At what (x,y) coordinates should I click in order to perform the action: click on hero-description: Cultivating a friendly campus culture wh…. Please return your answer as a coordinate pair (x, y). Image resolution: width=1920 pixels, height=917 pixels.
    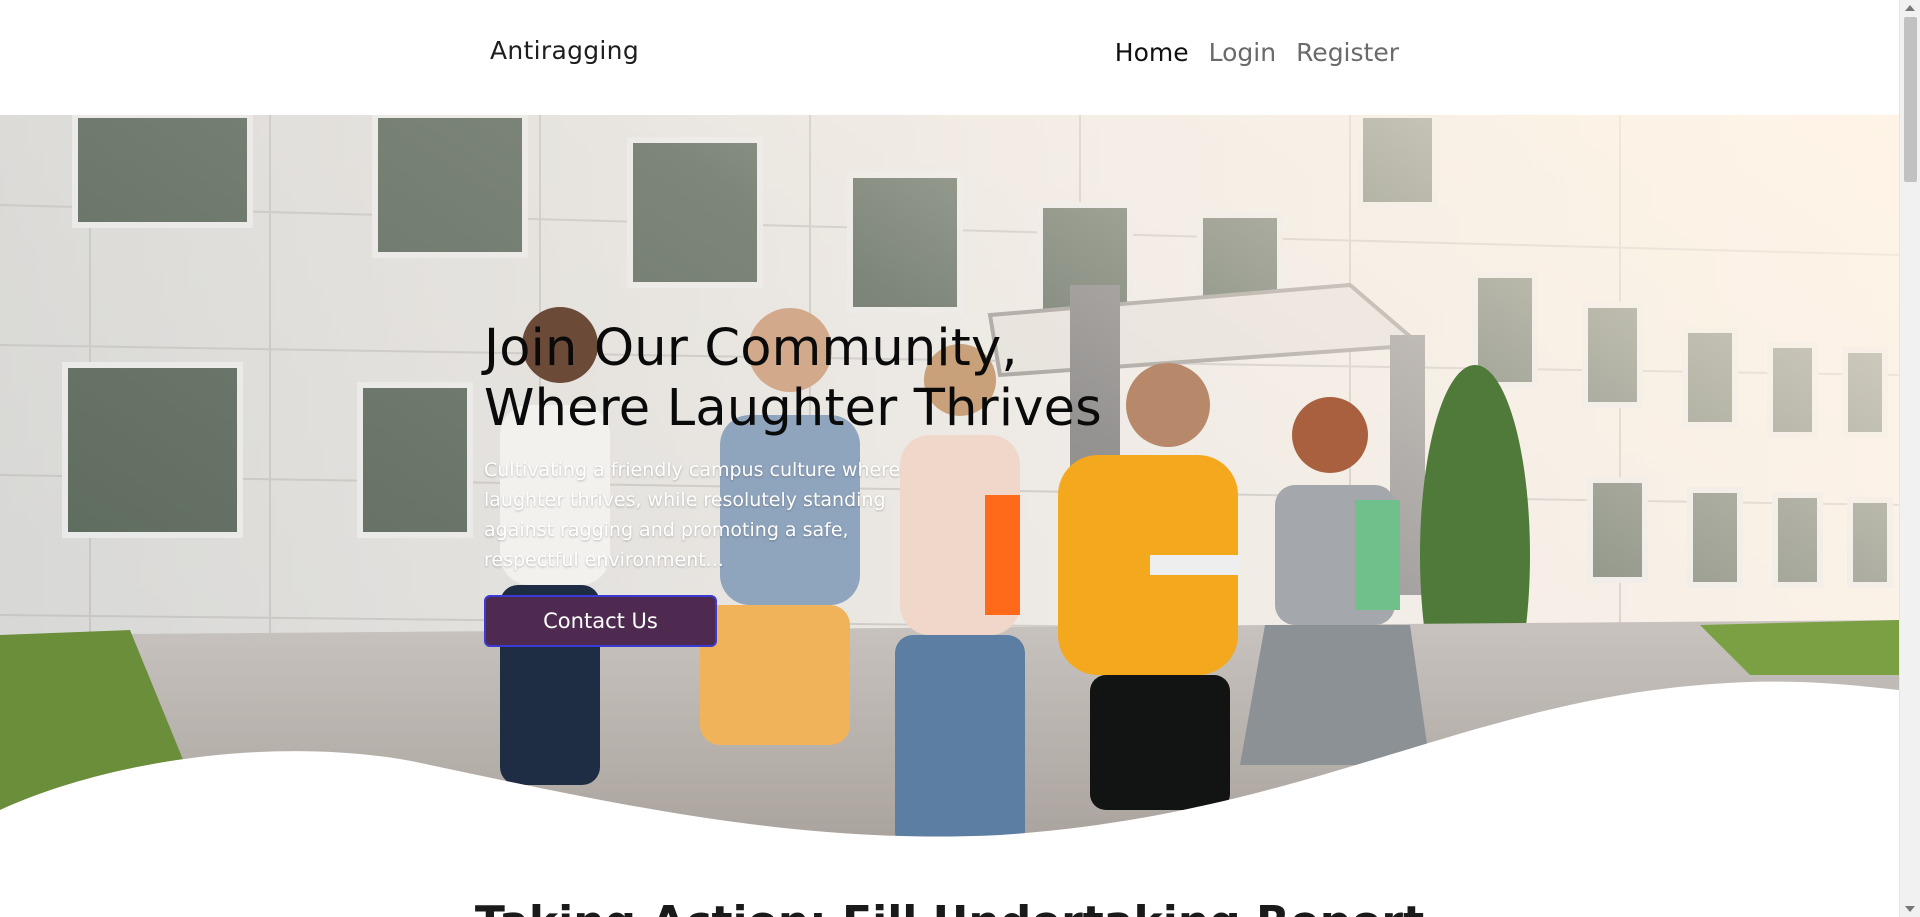
    Looking at the image, I should click on (692, 515).